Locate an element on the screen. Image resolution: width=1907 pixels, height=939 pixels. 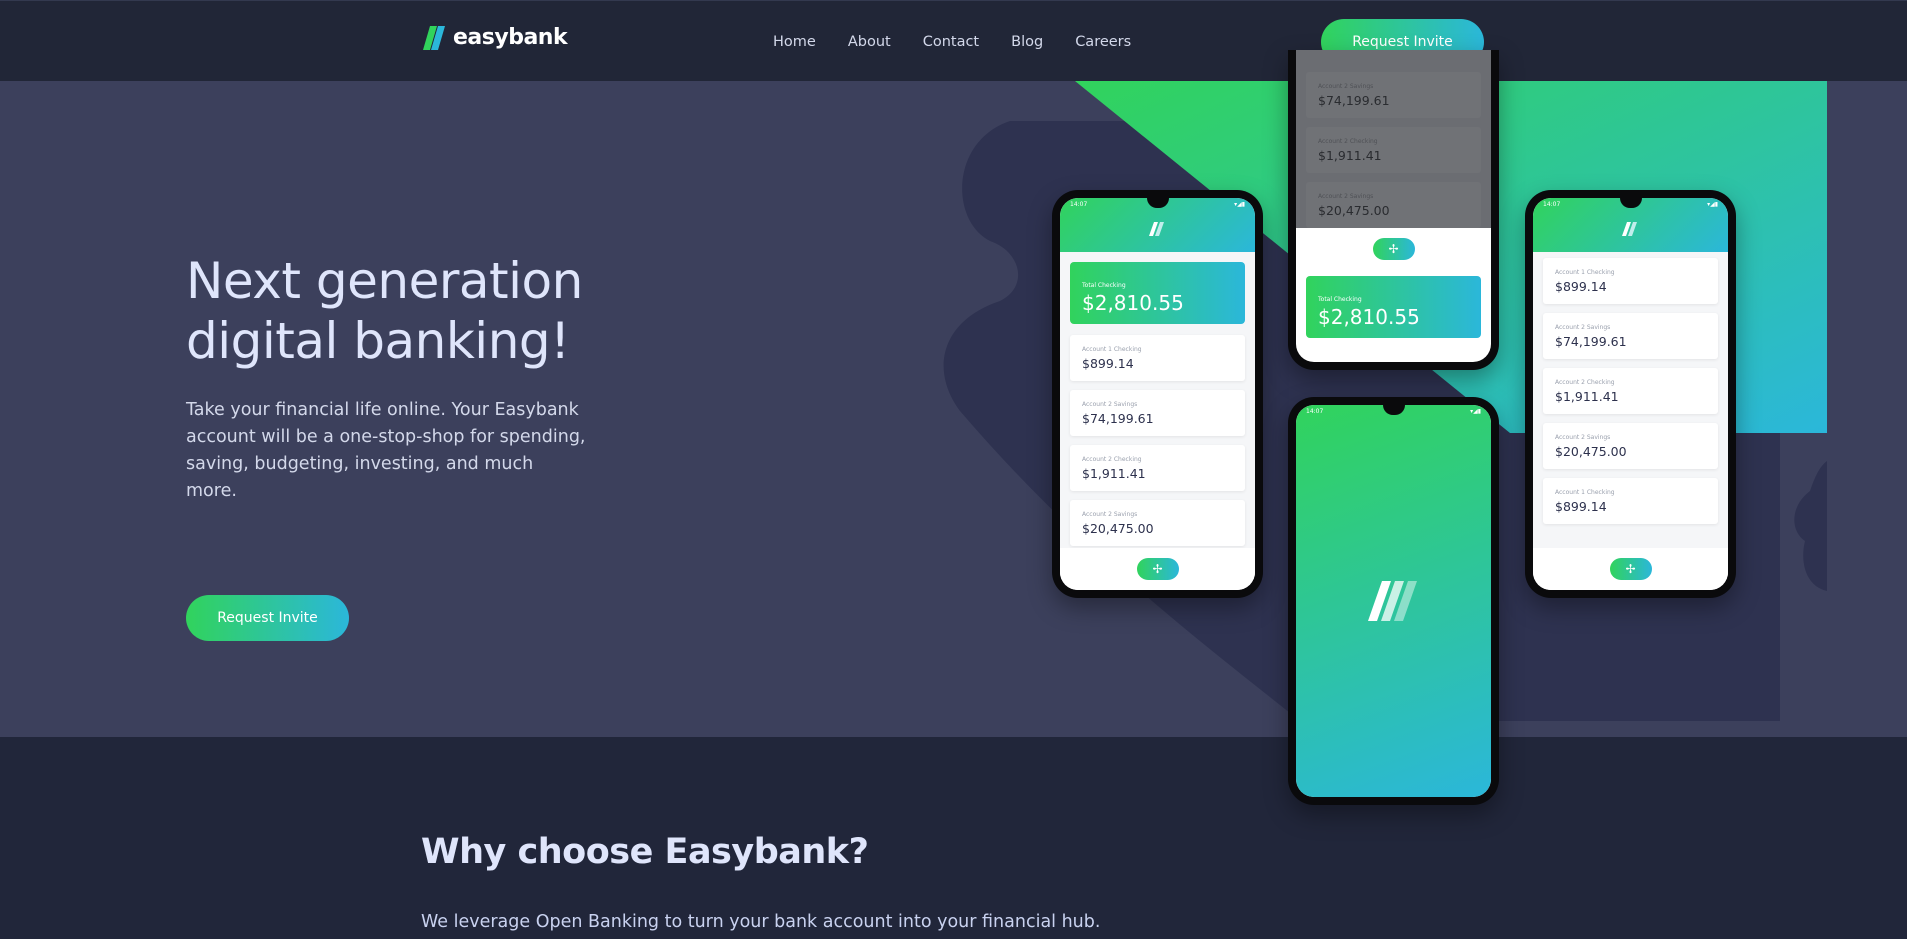
splash-screen is located at coordinates (1393, 601).